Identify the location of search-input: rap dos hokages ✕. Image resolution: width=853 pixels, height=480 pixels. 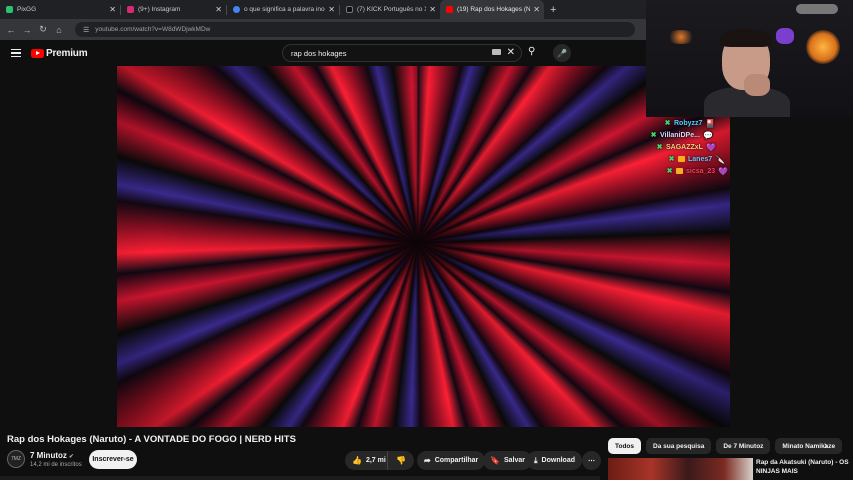
(402, 53).